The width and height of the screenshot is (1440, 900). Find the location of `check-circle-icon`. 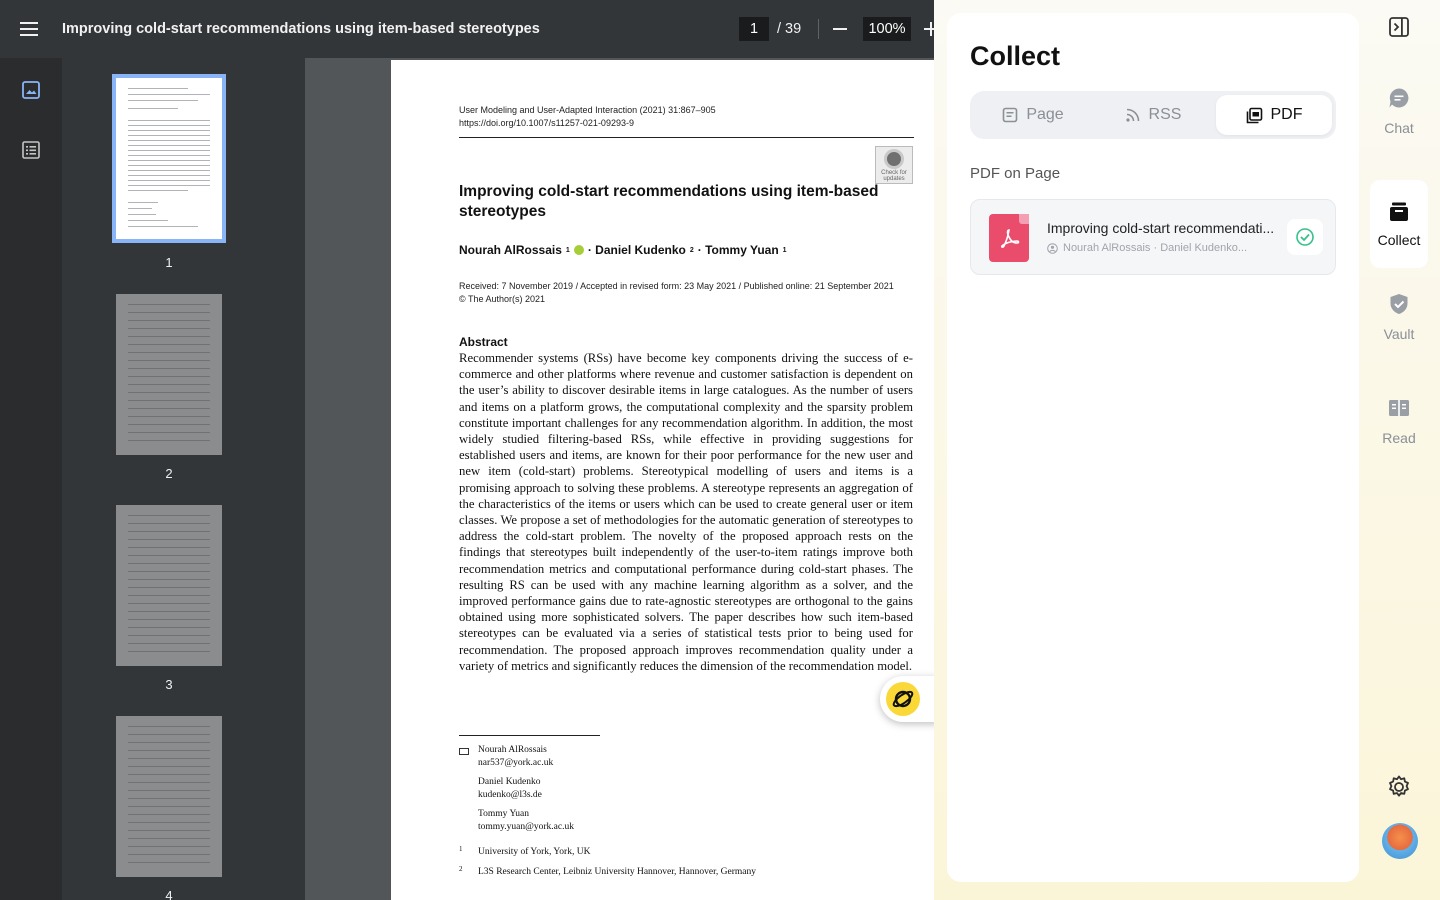

check-circle-icon is located at coordinates (1305, 237).